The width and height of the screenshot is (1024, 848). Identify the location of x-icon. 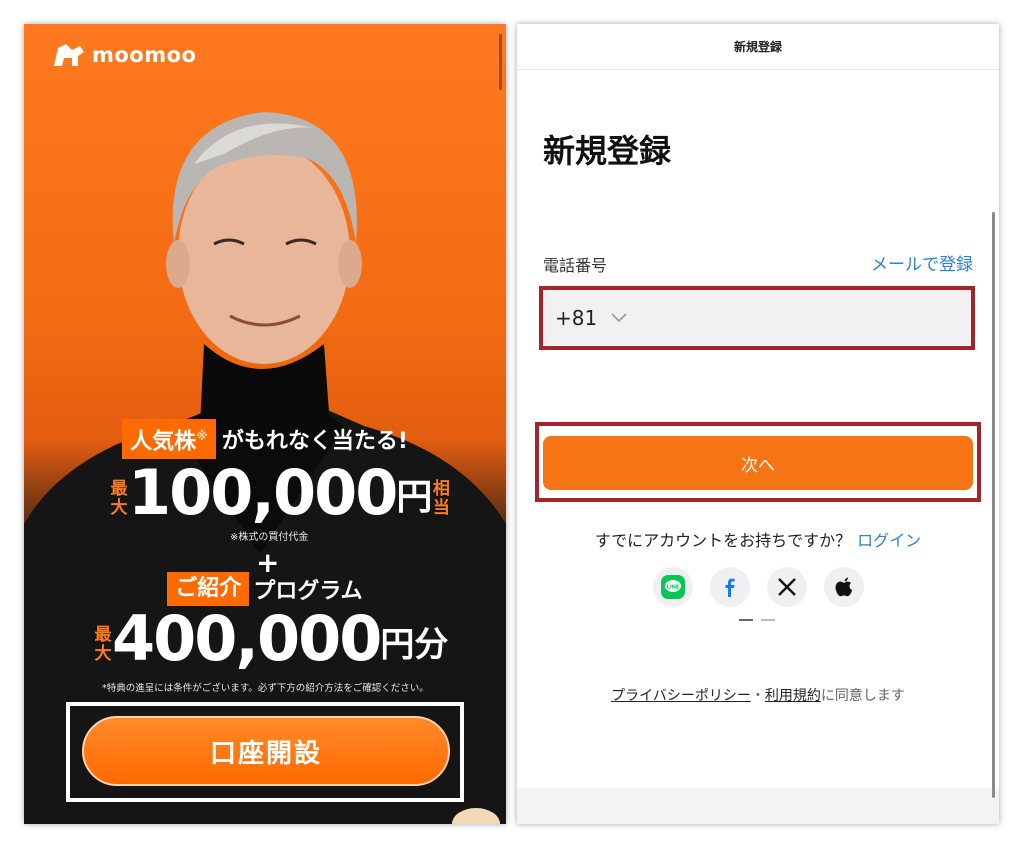
(787, 587).